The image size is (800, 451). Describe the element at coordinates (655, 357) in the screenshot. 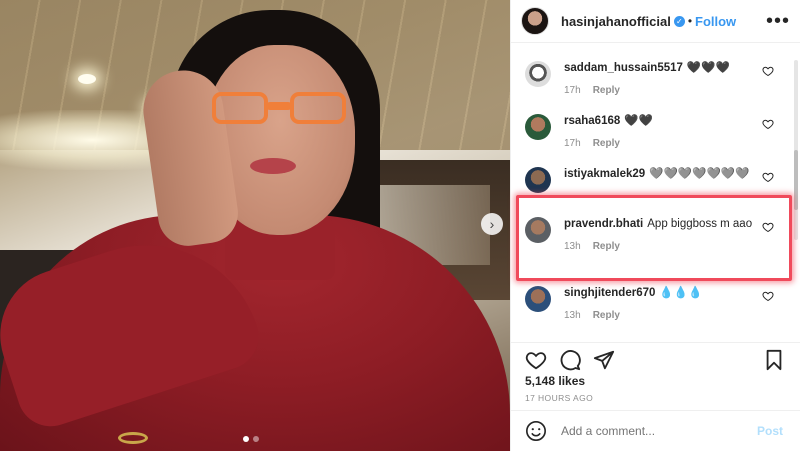

I see `action-bar` at that location.